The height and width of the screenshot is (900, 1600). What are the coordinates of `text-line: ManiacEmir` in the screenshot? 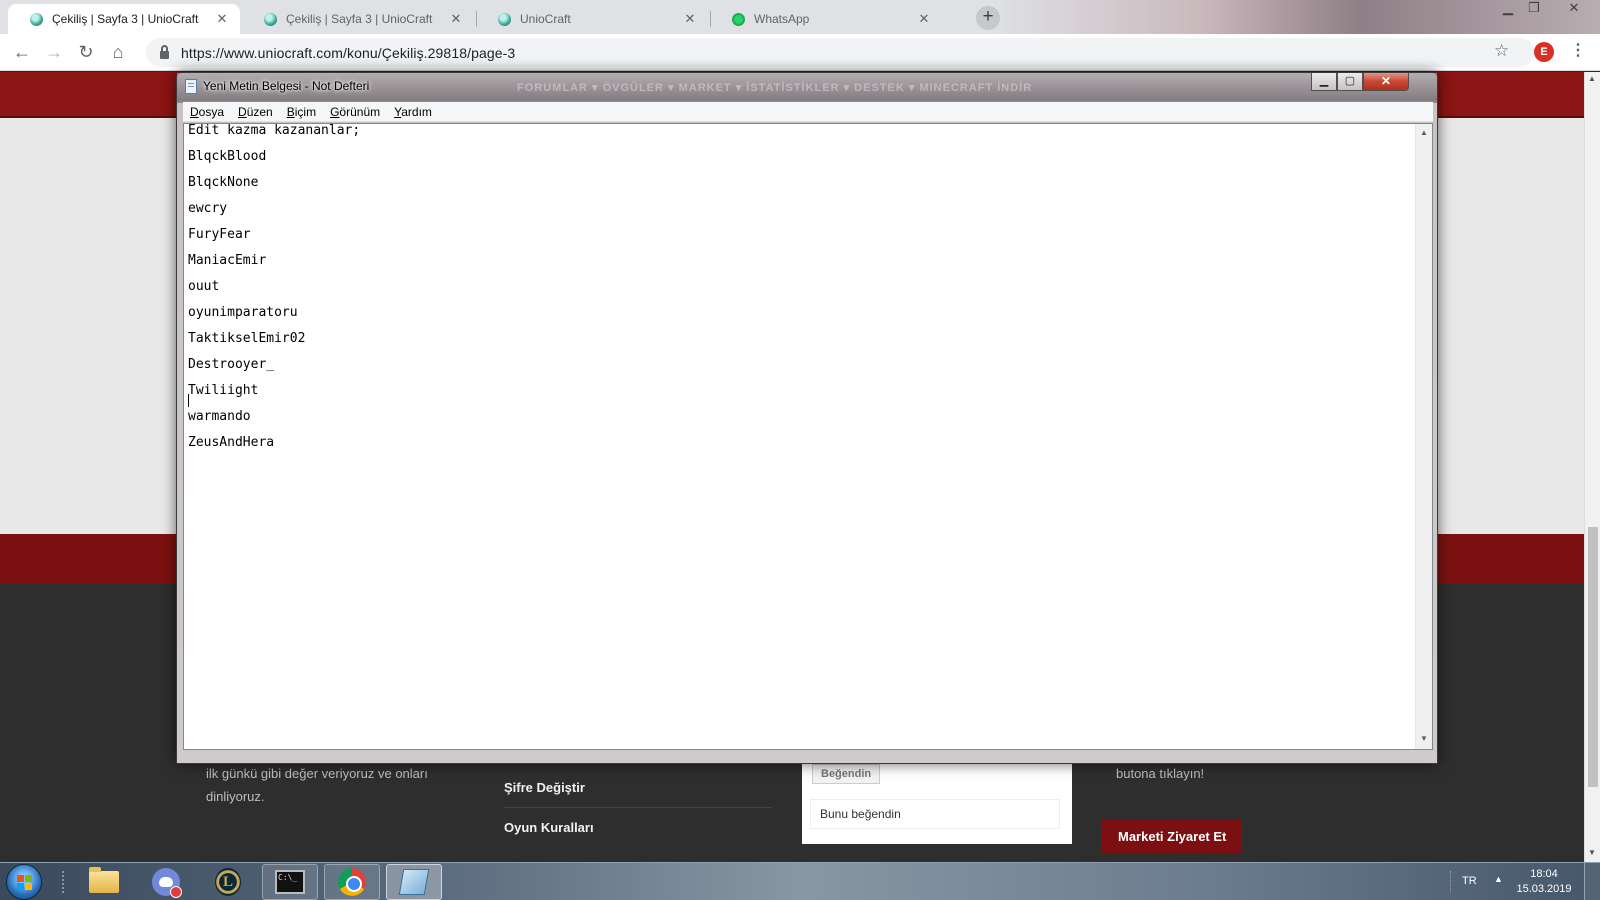 It's located at (227, 260).